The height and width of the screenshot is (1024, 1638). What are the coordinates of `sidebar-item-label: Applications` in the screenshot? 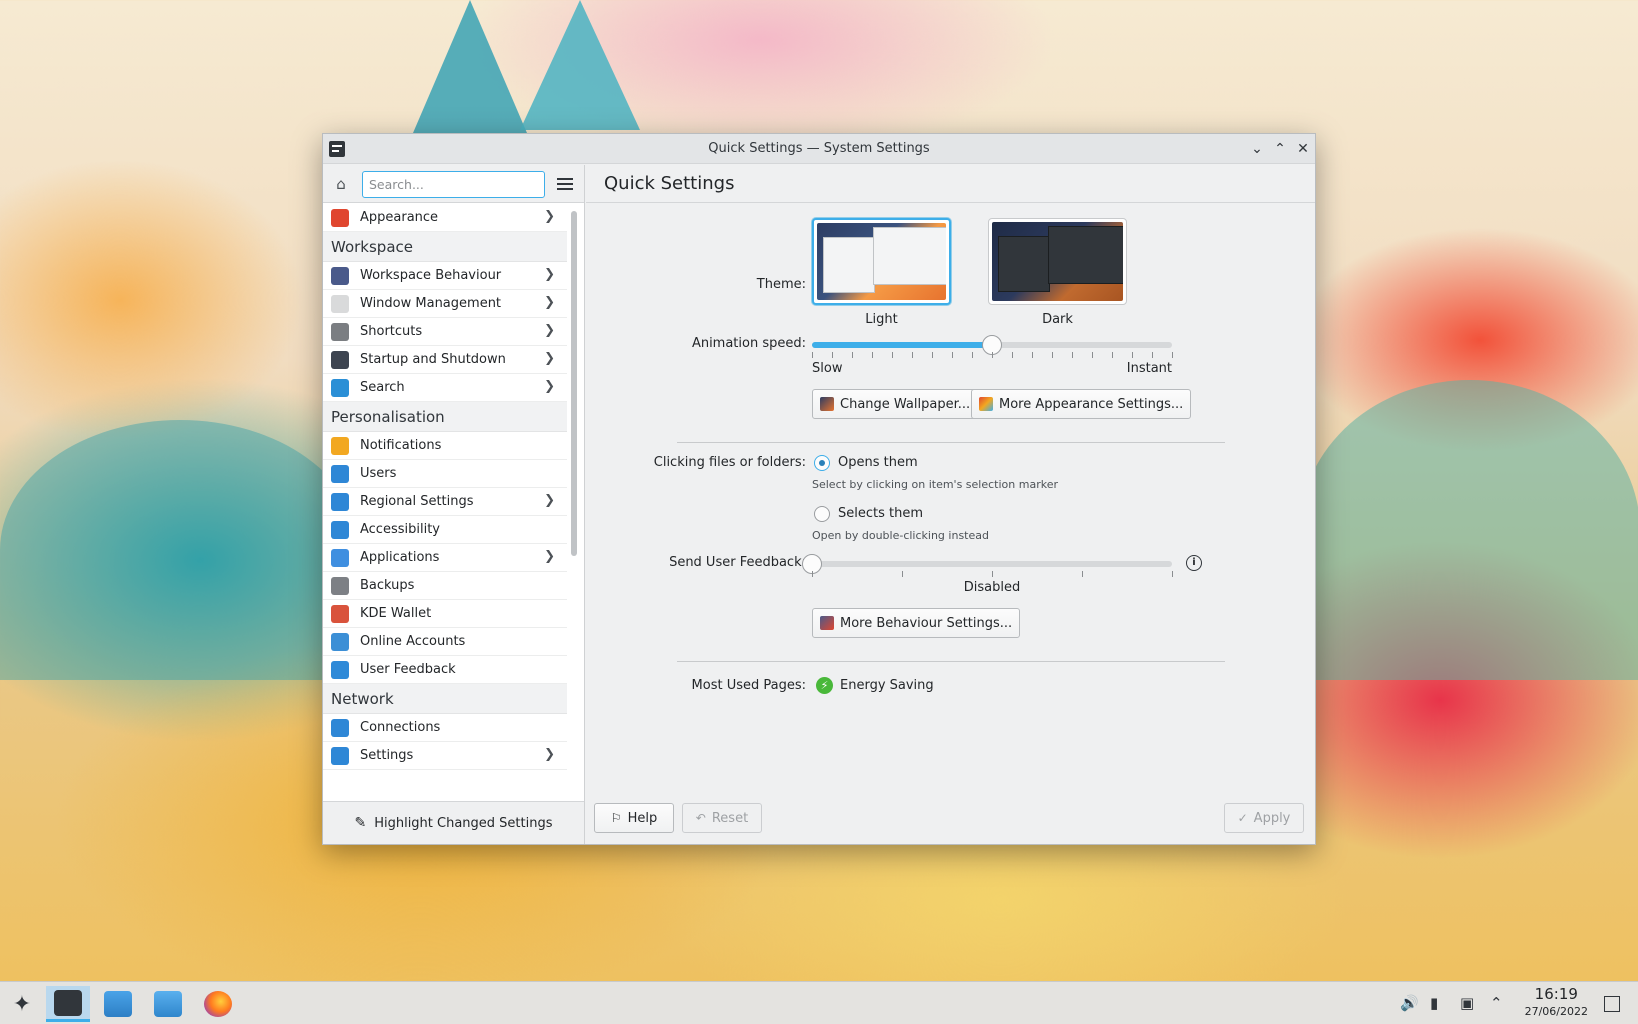 It's located at (400, 557).